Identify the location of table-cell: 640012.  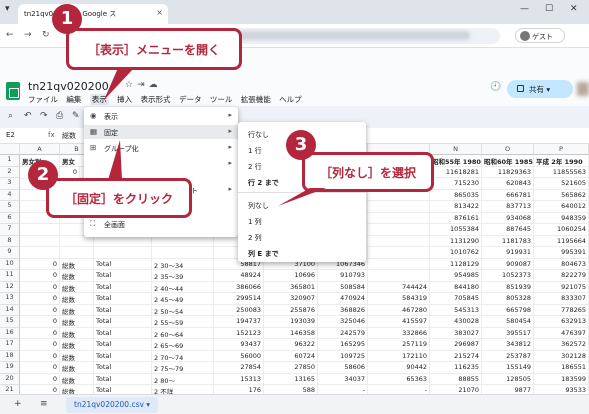
(561, 207).